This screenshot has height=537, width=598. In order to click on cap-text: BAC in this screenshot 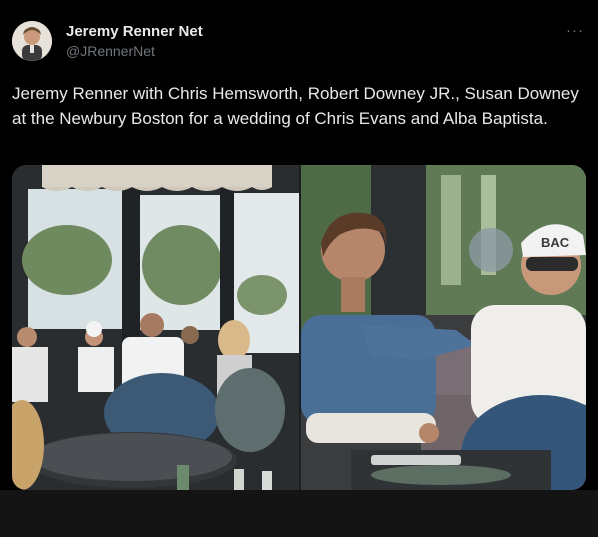, I will do `click(555, 242)`.